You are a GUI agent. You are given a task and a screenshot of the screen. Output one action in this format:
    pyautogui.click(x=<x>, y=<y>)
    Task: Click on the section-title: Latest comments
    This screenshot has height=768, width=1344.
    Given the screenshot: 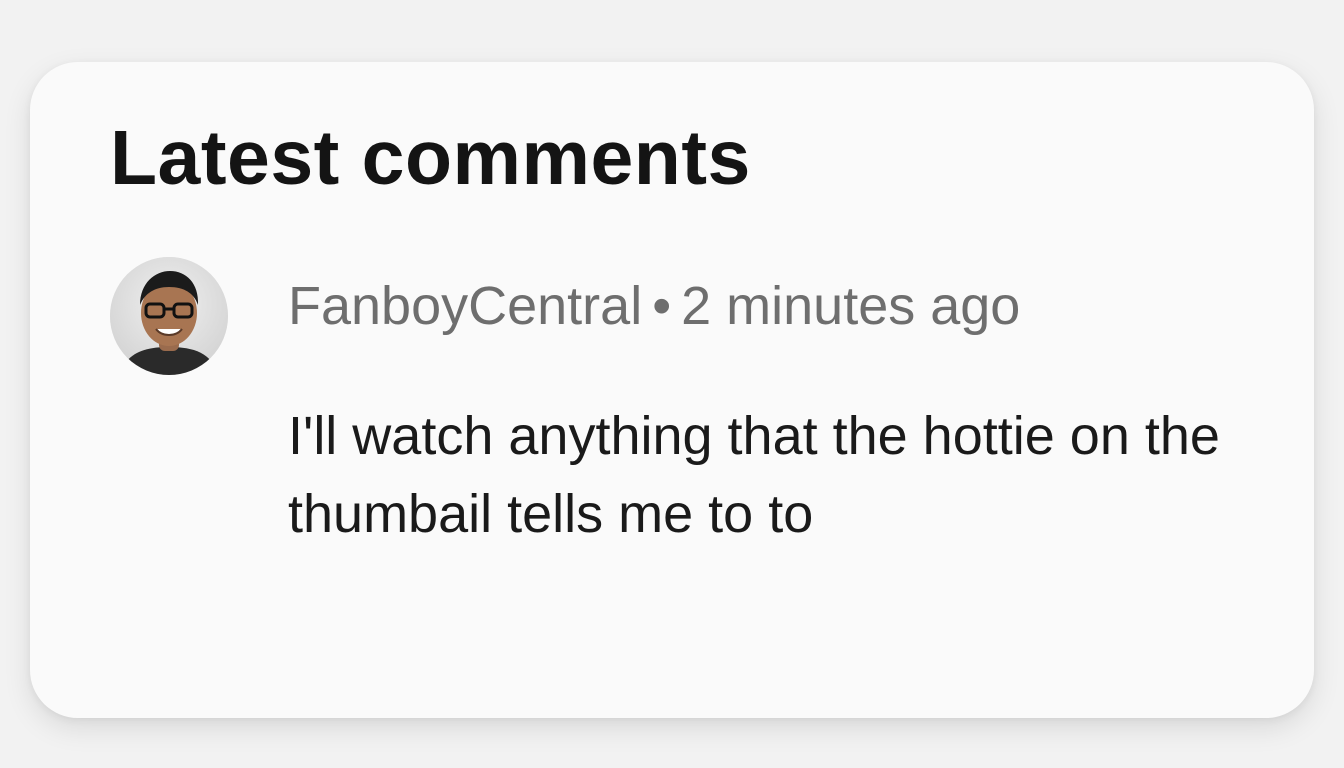 What is the action you would take?
    pyautogui.click(x=430, y=158)
    